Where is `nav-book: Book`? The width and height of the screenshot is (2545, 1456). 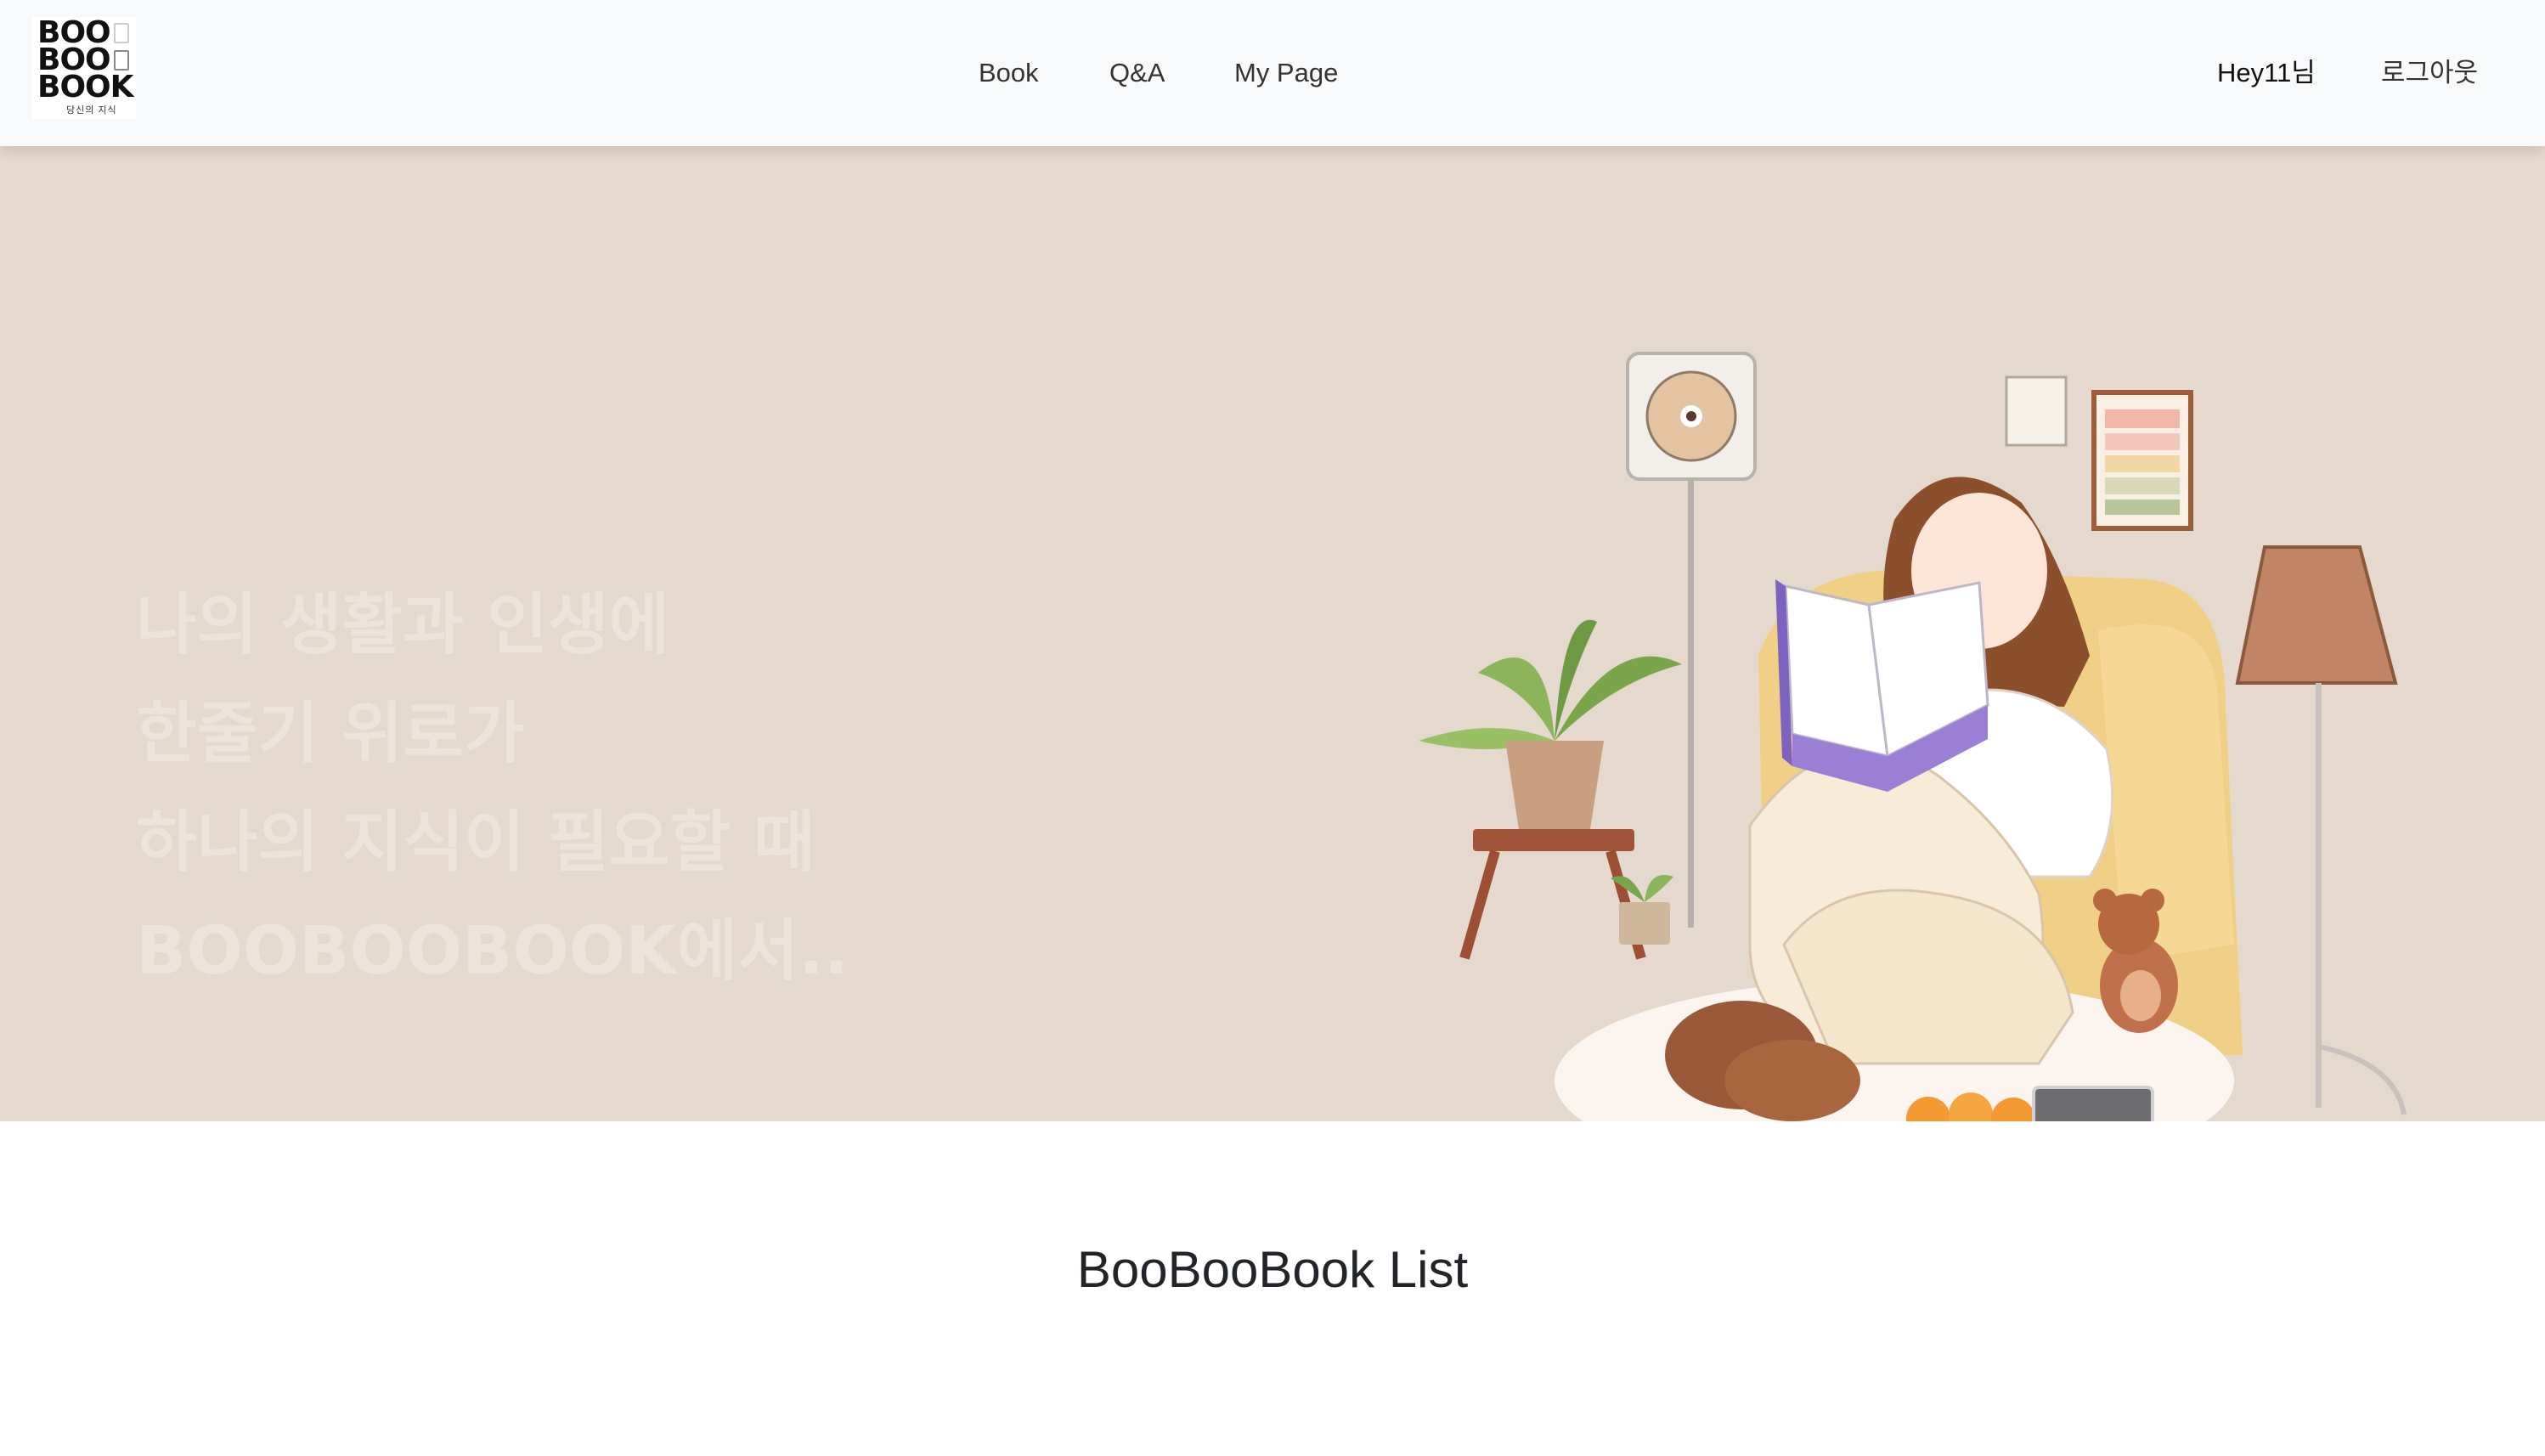
nav-book: Book is located at coordinates (1009, 73).